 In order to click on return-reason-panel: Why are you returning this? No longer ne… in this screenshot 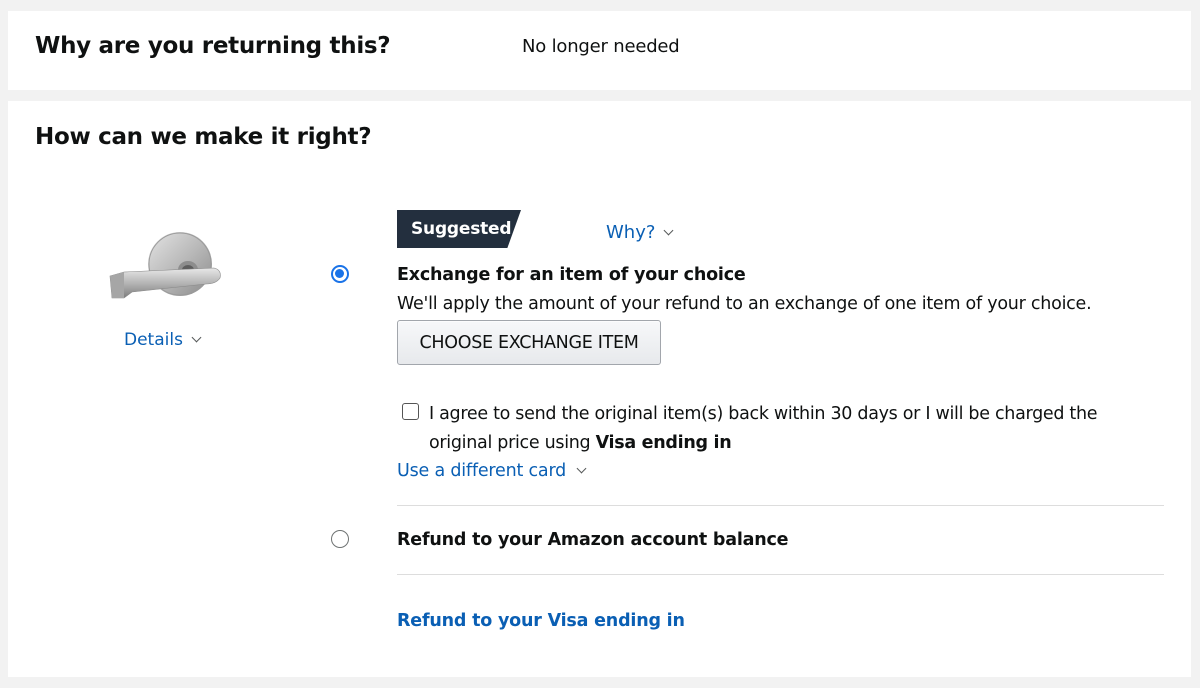, I will do `click(599, 50)`.